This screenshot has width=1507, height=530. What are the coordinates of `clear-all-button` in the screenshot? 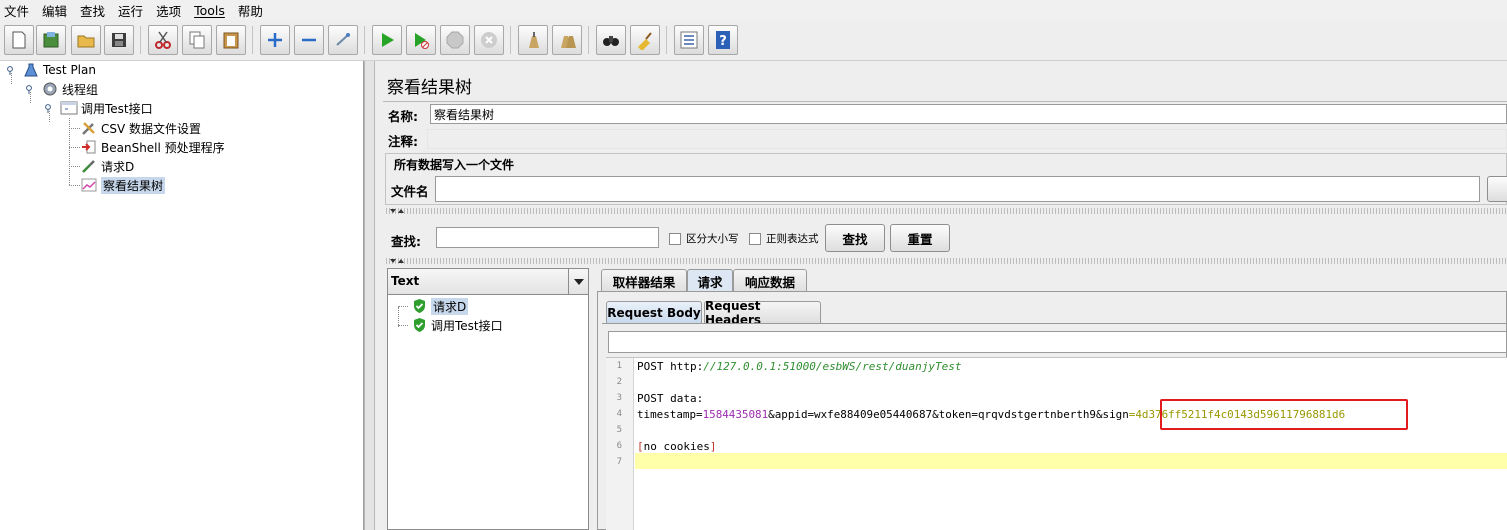 It's located at (567, 40).